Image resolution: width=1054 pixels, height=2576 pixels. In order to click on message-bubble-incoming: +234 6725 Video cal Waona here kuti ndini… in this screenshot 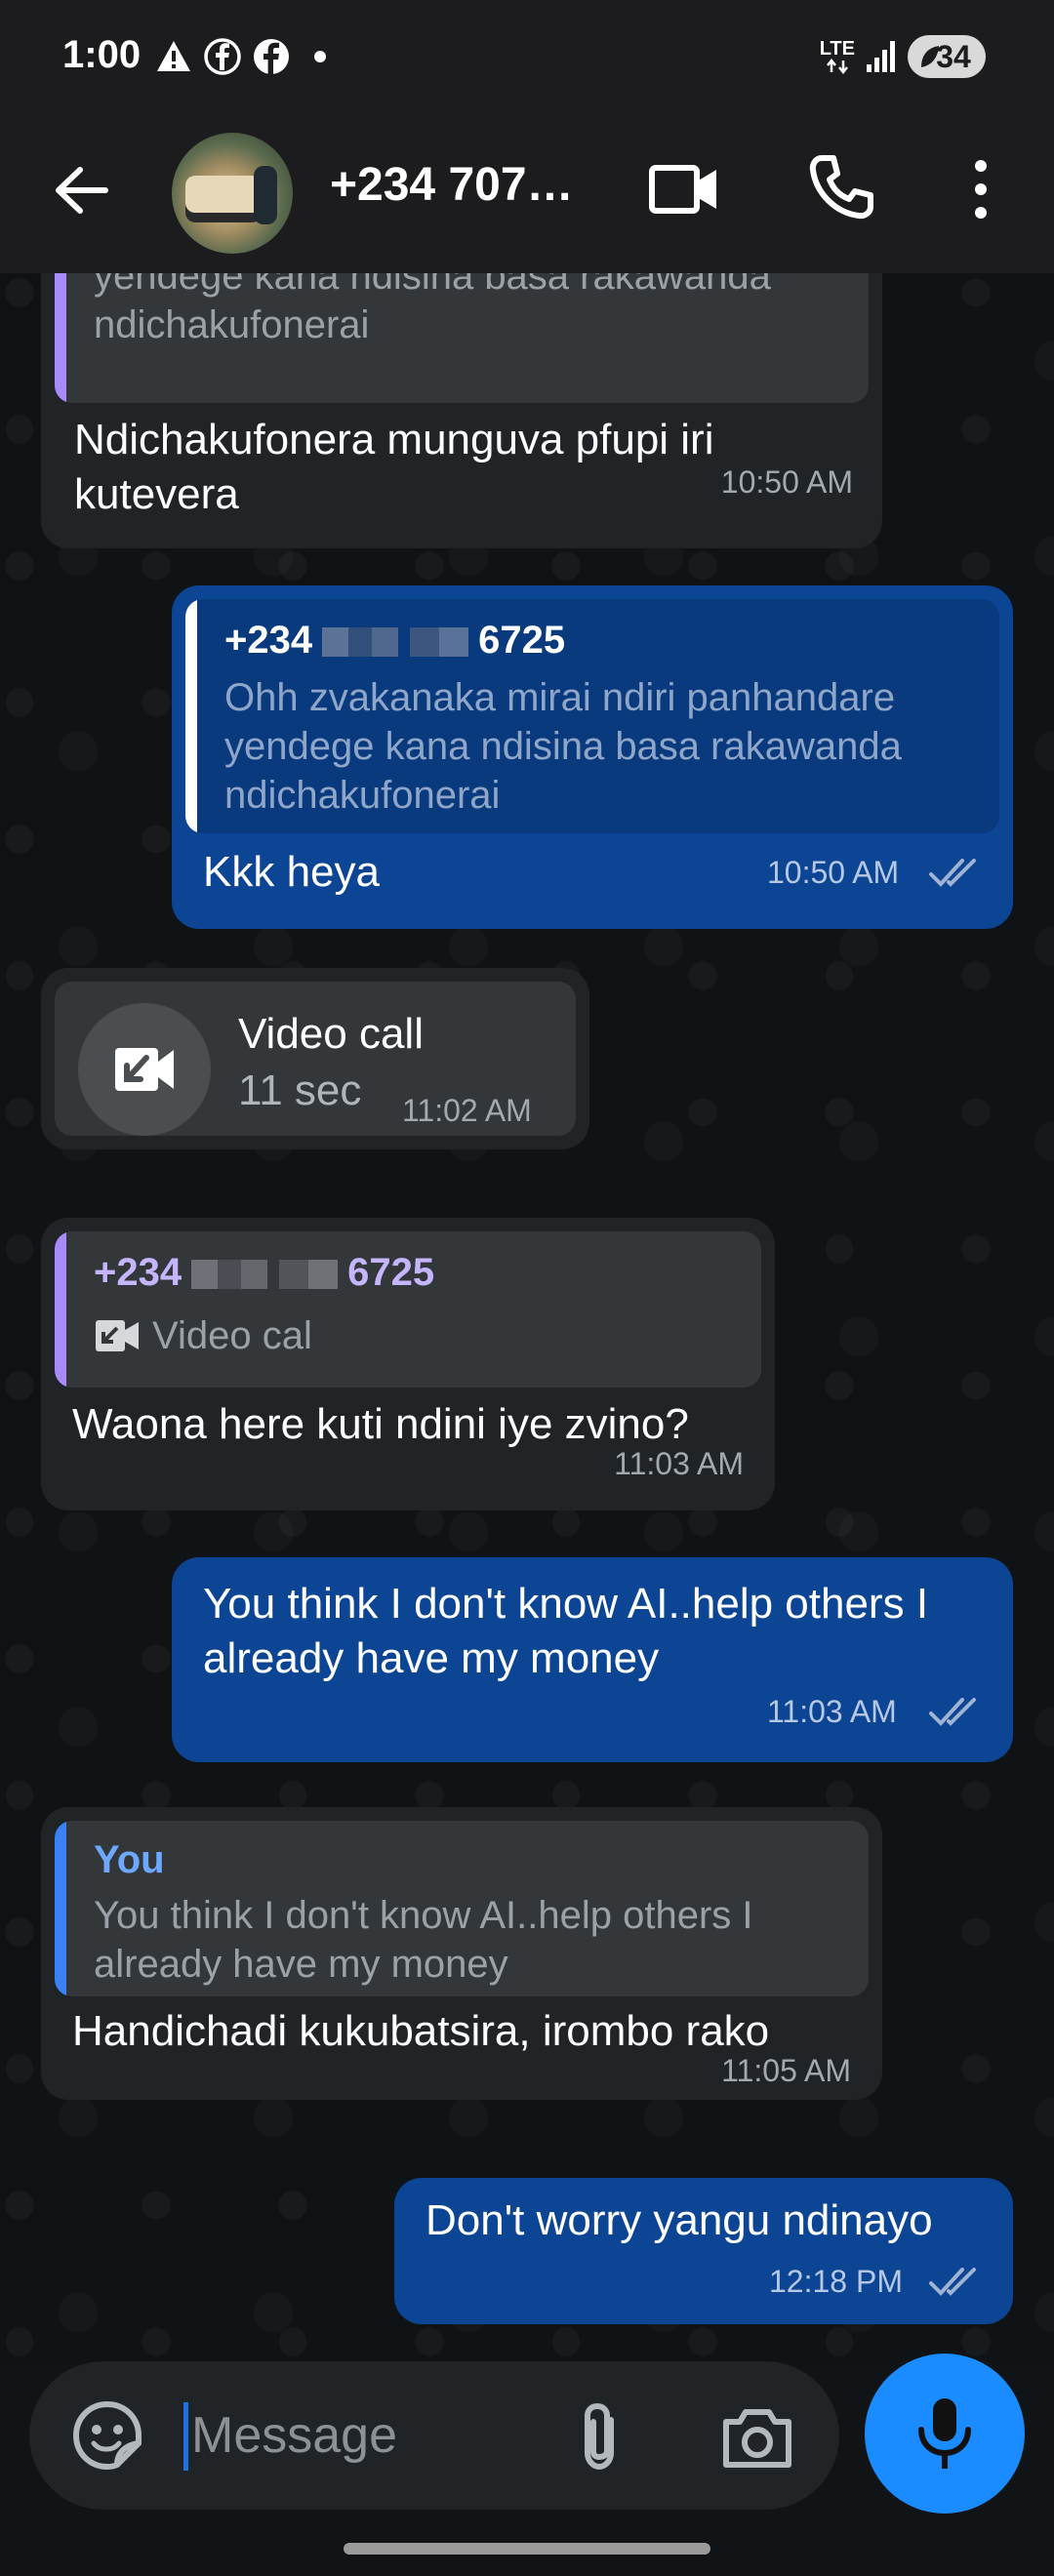, I will do `click(408, 1364)`.